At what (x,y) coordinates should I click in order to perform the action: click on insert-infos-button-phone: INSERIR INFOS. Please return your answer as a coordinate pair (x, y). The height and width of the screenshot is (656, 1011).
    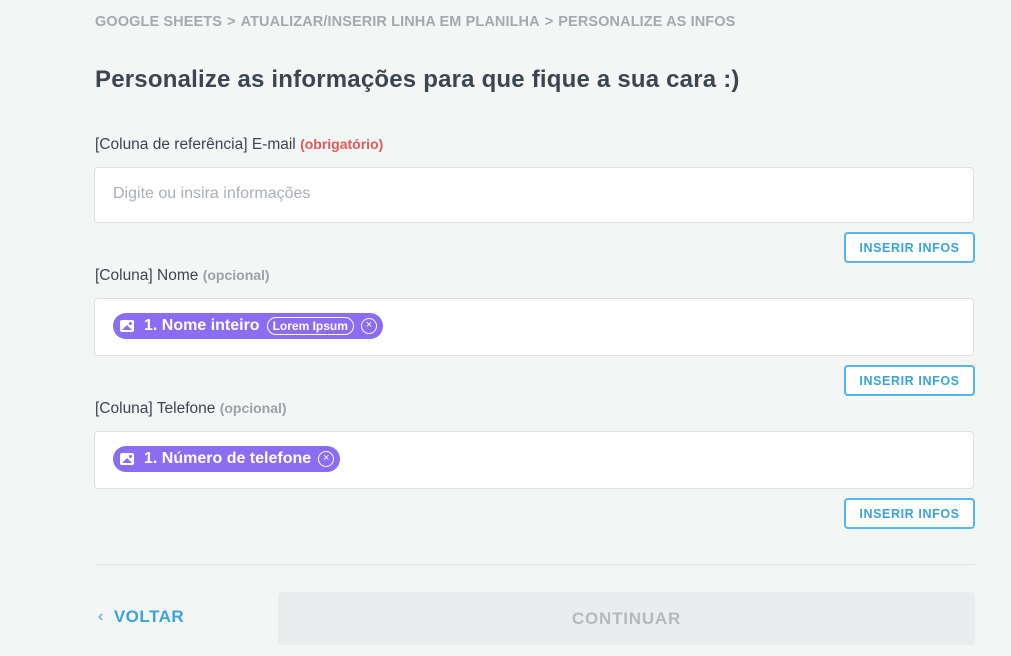
    Looking at the image, I should click on (909, 513).